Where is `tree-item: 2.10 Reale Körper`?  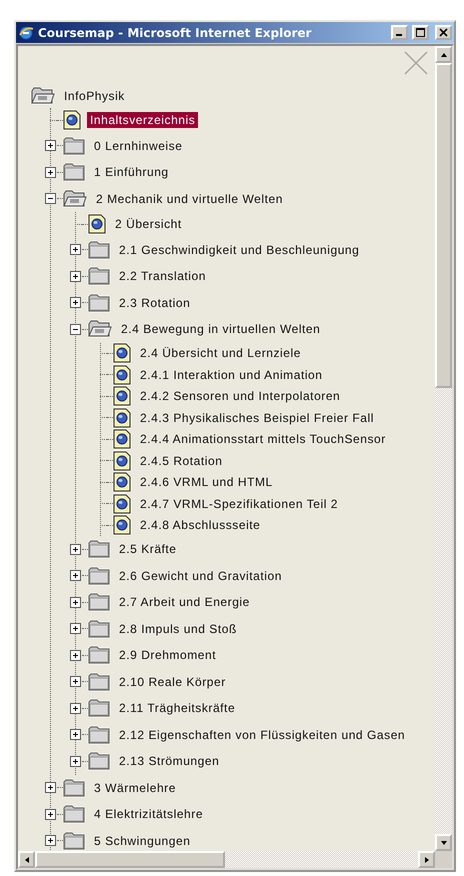 tree-item: 2.10 Reale Körper is located at coordinates (172, 682).